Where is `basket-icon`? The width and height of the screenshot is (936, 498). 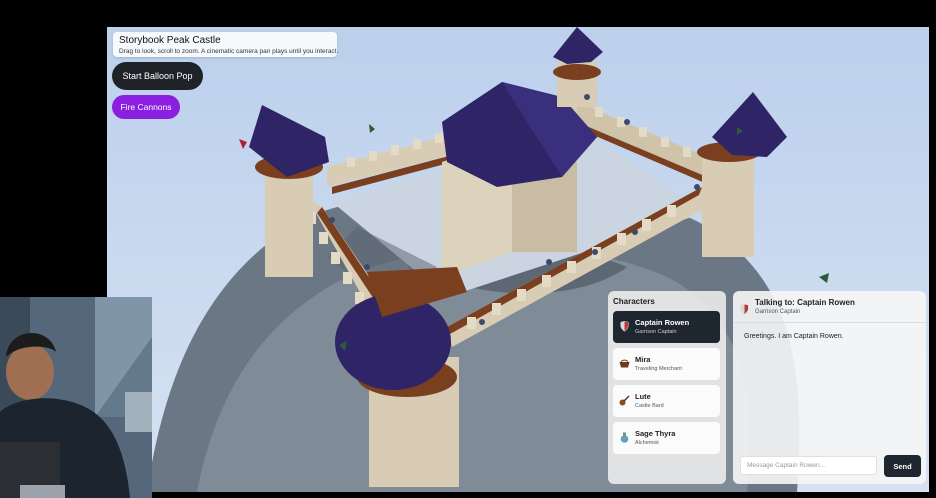
basket-icon is located at coordinates (624, 363).